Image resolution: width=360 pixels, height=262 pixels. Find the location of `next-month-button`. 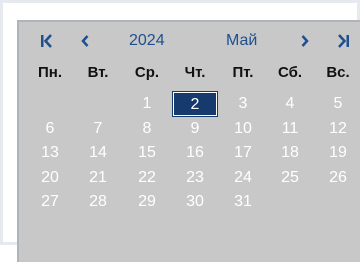

next-month-button is located at coordinates (305, 41).